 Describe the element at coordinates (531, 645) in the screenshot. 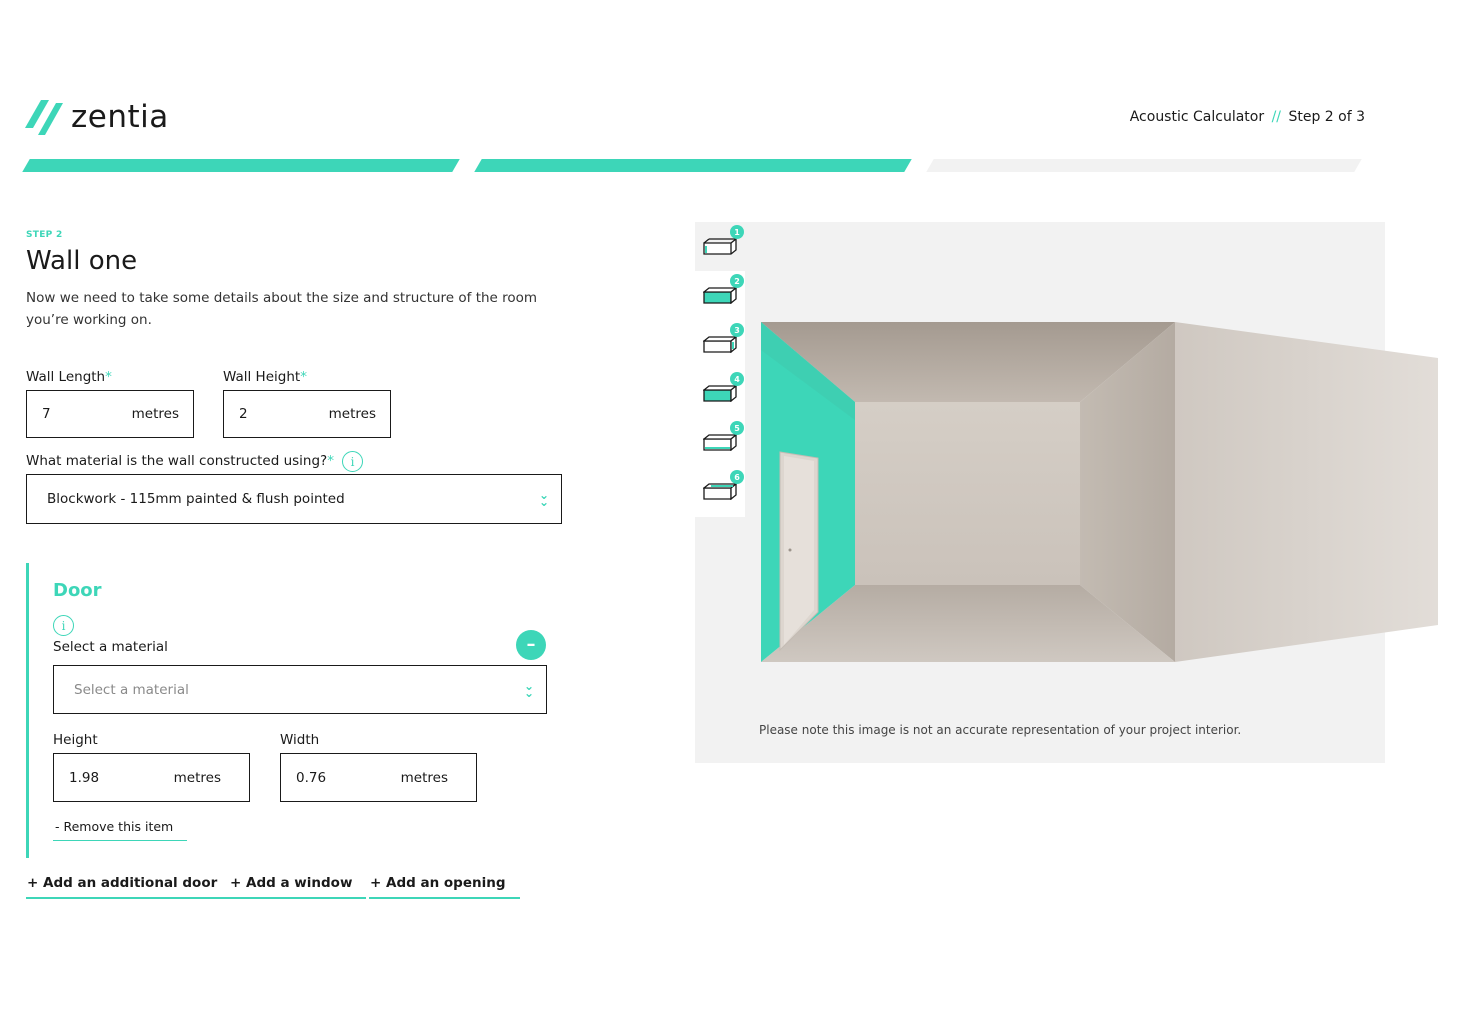

I see `collapse-door-button: –` at that location.